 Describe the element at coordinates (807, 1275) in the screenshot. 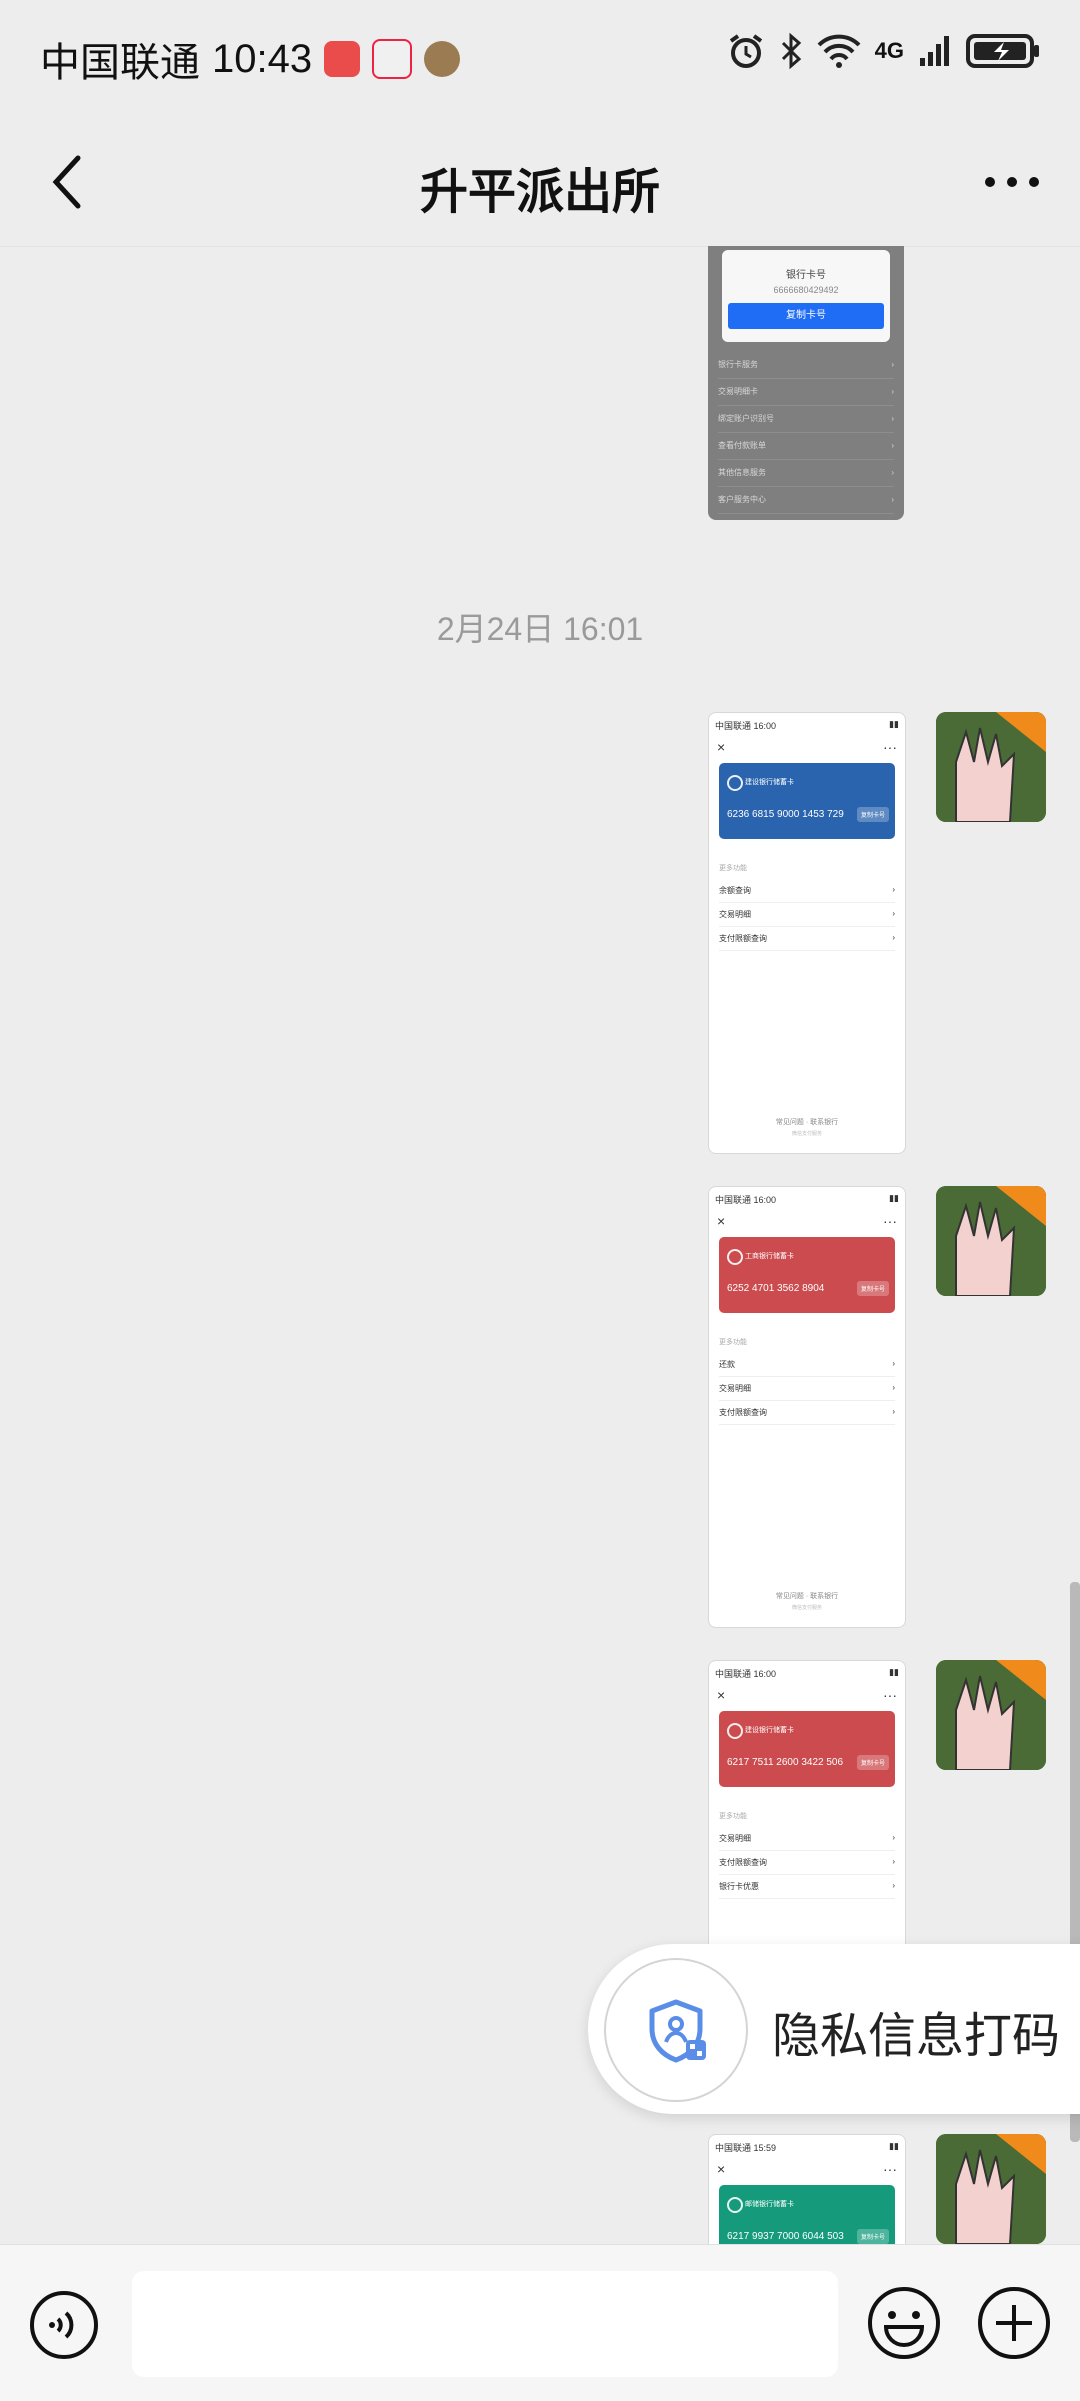

I see `bank-card: 工商银行储蓄卡 6252 4701 3562 8904 复制卡号` at that location.